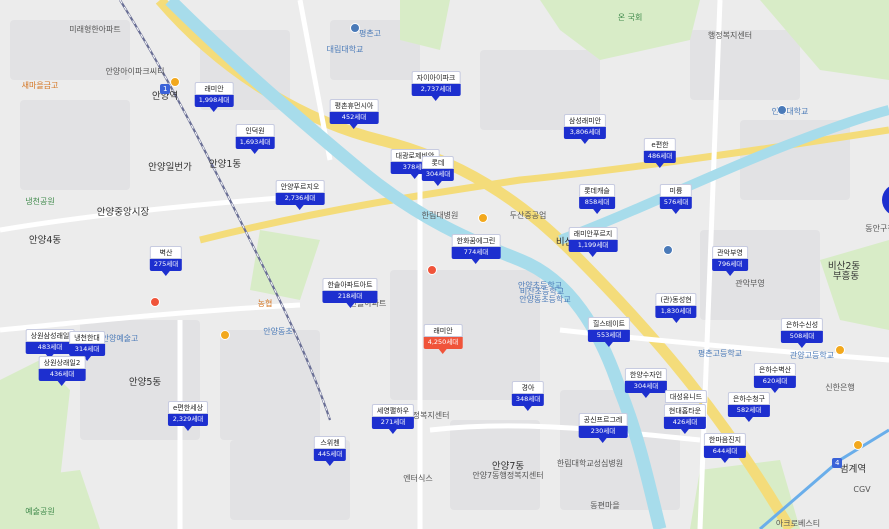 This screenshot has width=889, height=529. Describe the element at coordinates (660, 153) in the screenshot. I see `apartment-marker: e편한 486세대` at that location.